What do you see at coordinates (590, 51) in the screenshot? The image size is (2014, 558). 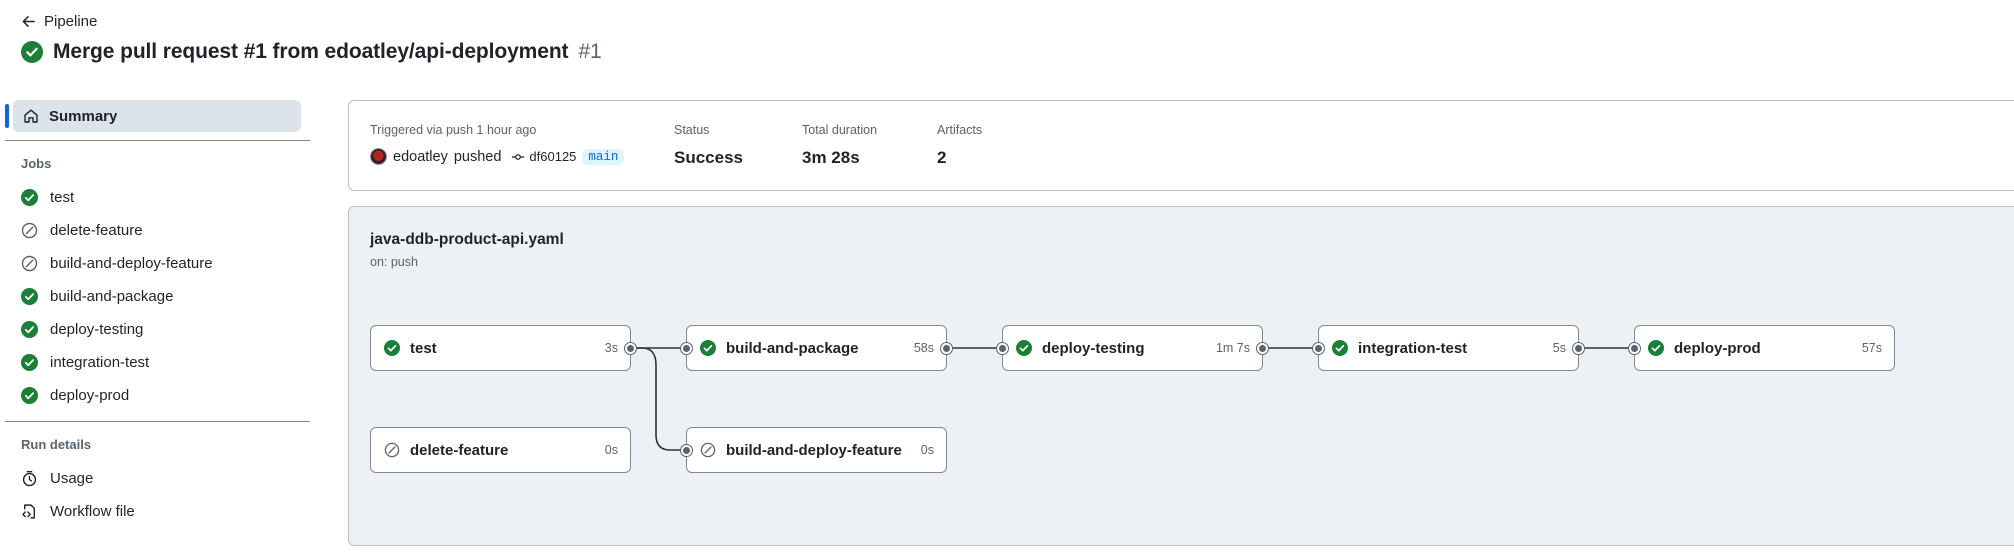 I see `run-number: #1` at bounding box center [590, 51].